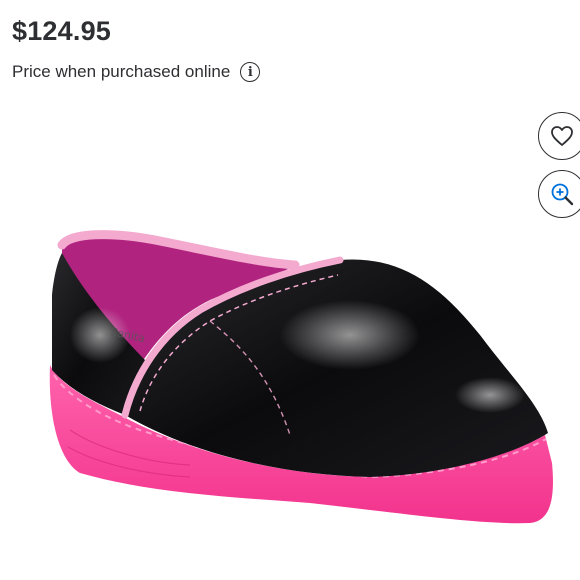 The width and height of the screenshot is (580, 580). I want to click on price-note-text: Price when purchased online, so click(121, 71).